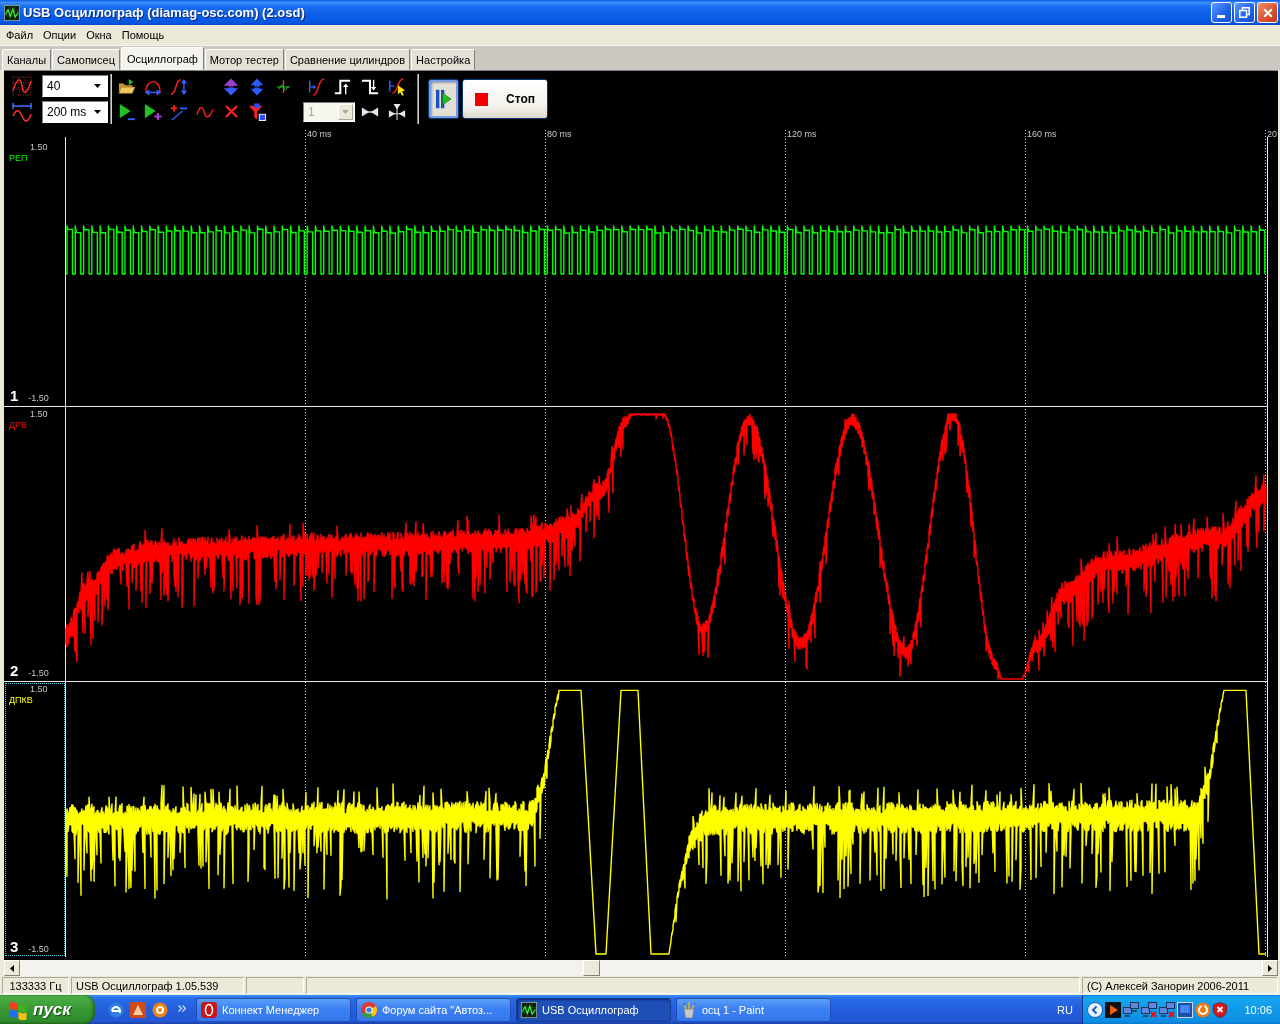 The width and height of the screenshot is (1280, 1024). Describe the element at coordinates (22, 86) in the screenshot. I see `amplitude-grid-icon` at that location.